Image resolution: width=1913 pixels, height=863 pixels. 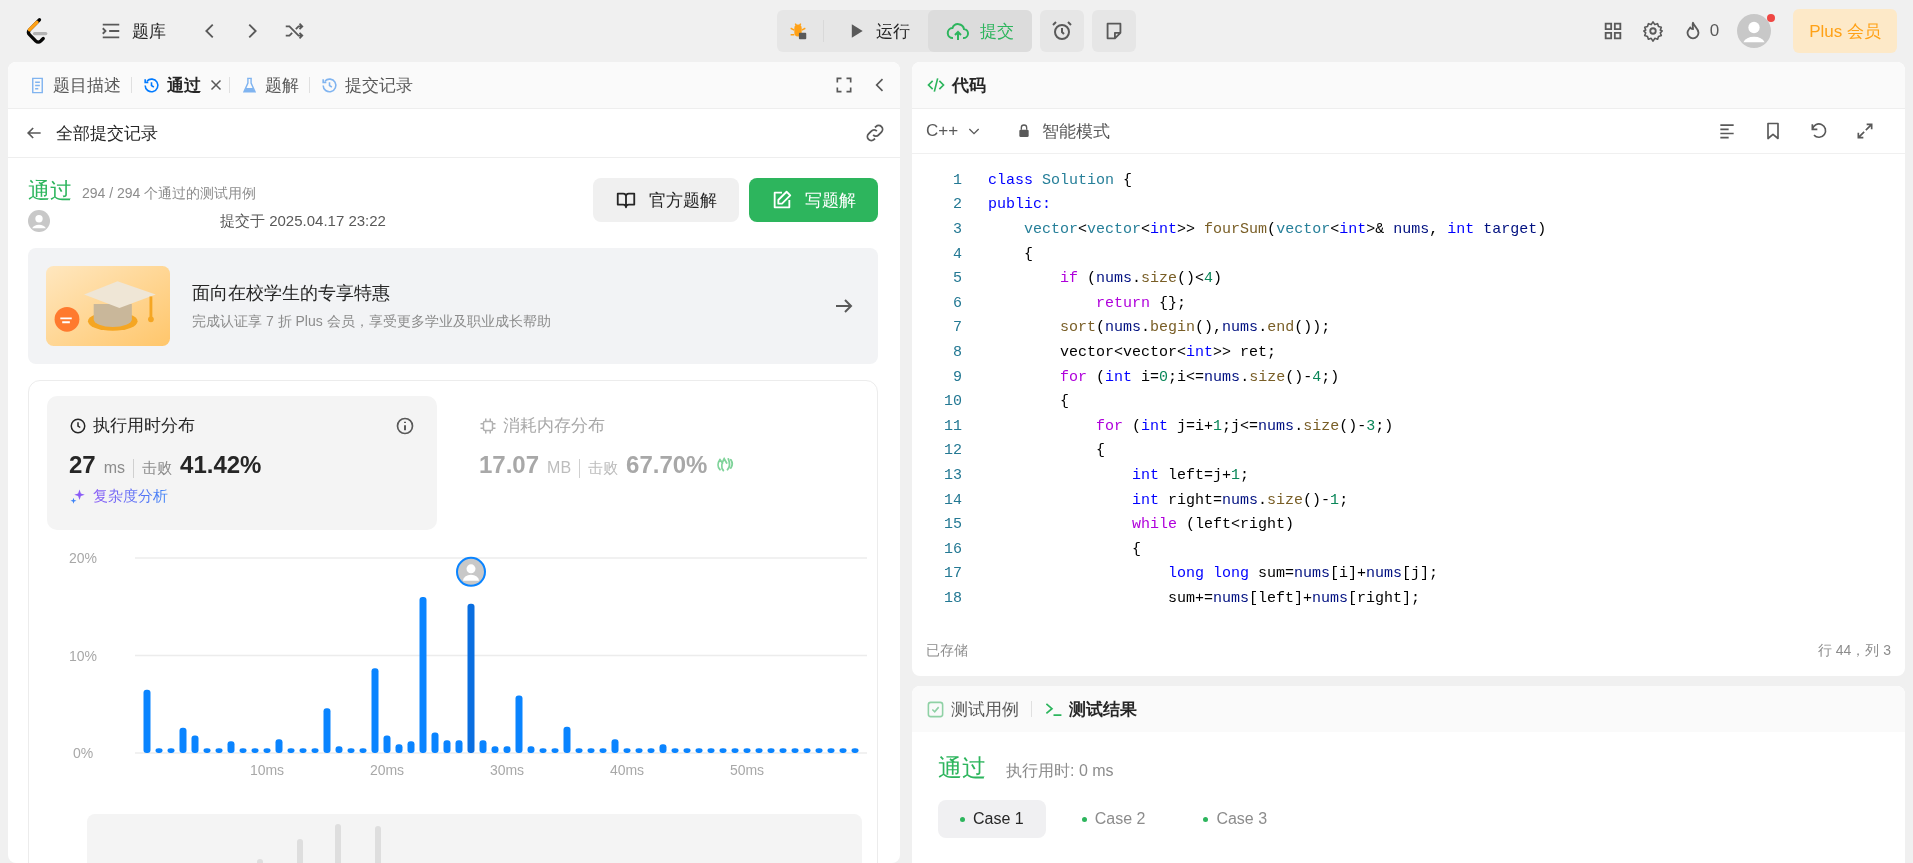 I want to click on beat-percent: 67.70%, so click(x=667, y=465).